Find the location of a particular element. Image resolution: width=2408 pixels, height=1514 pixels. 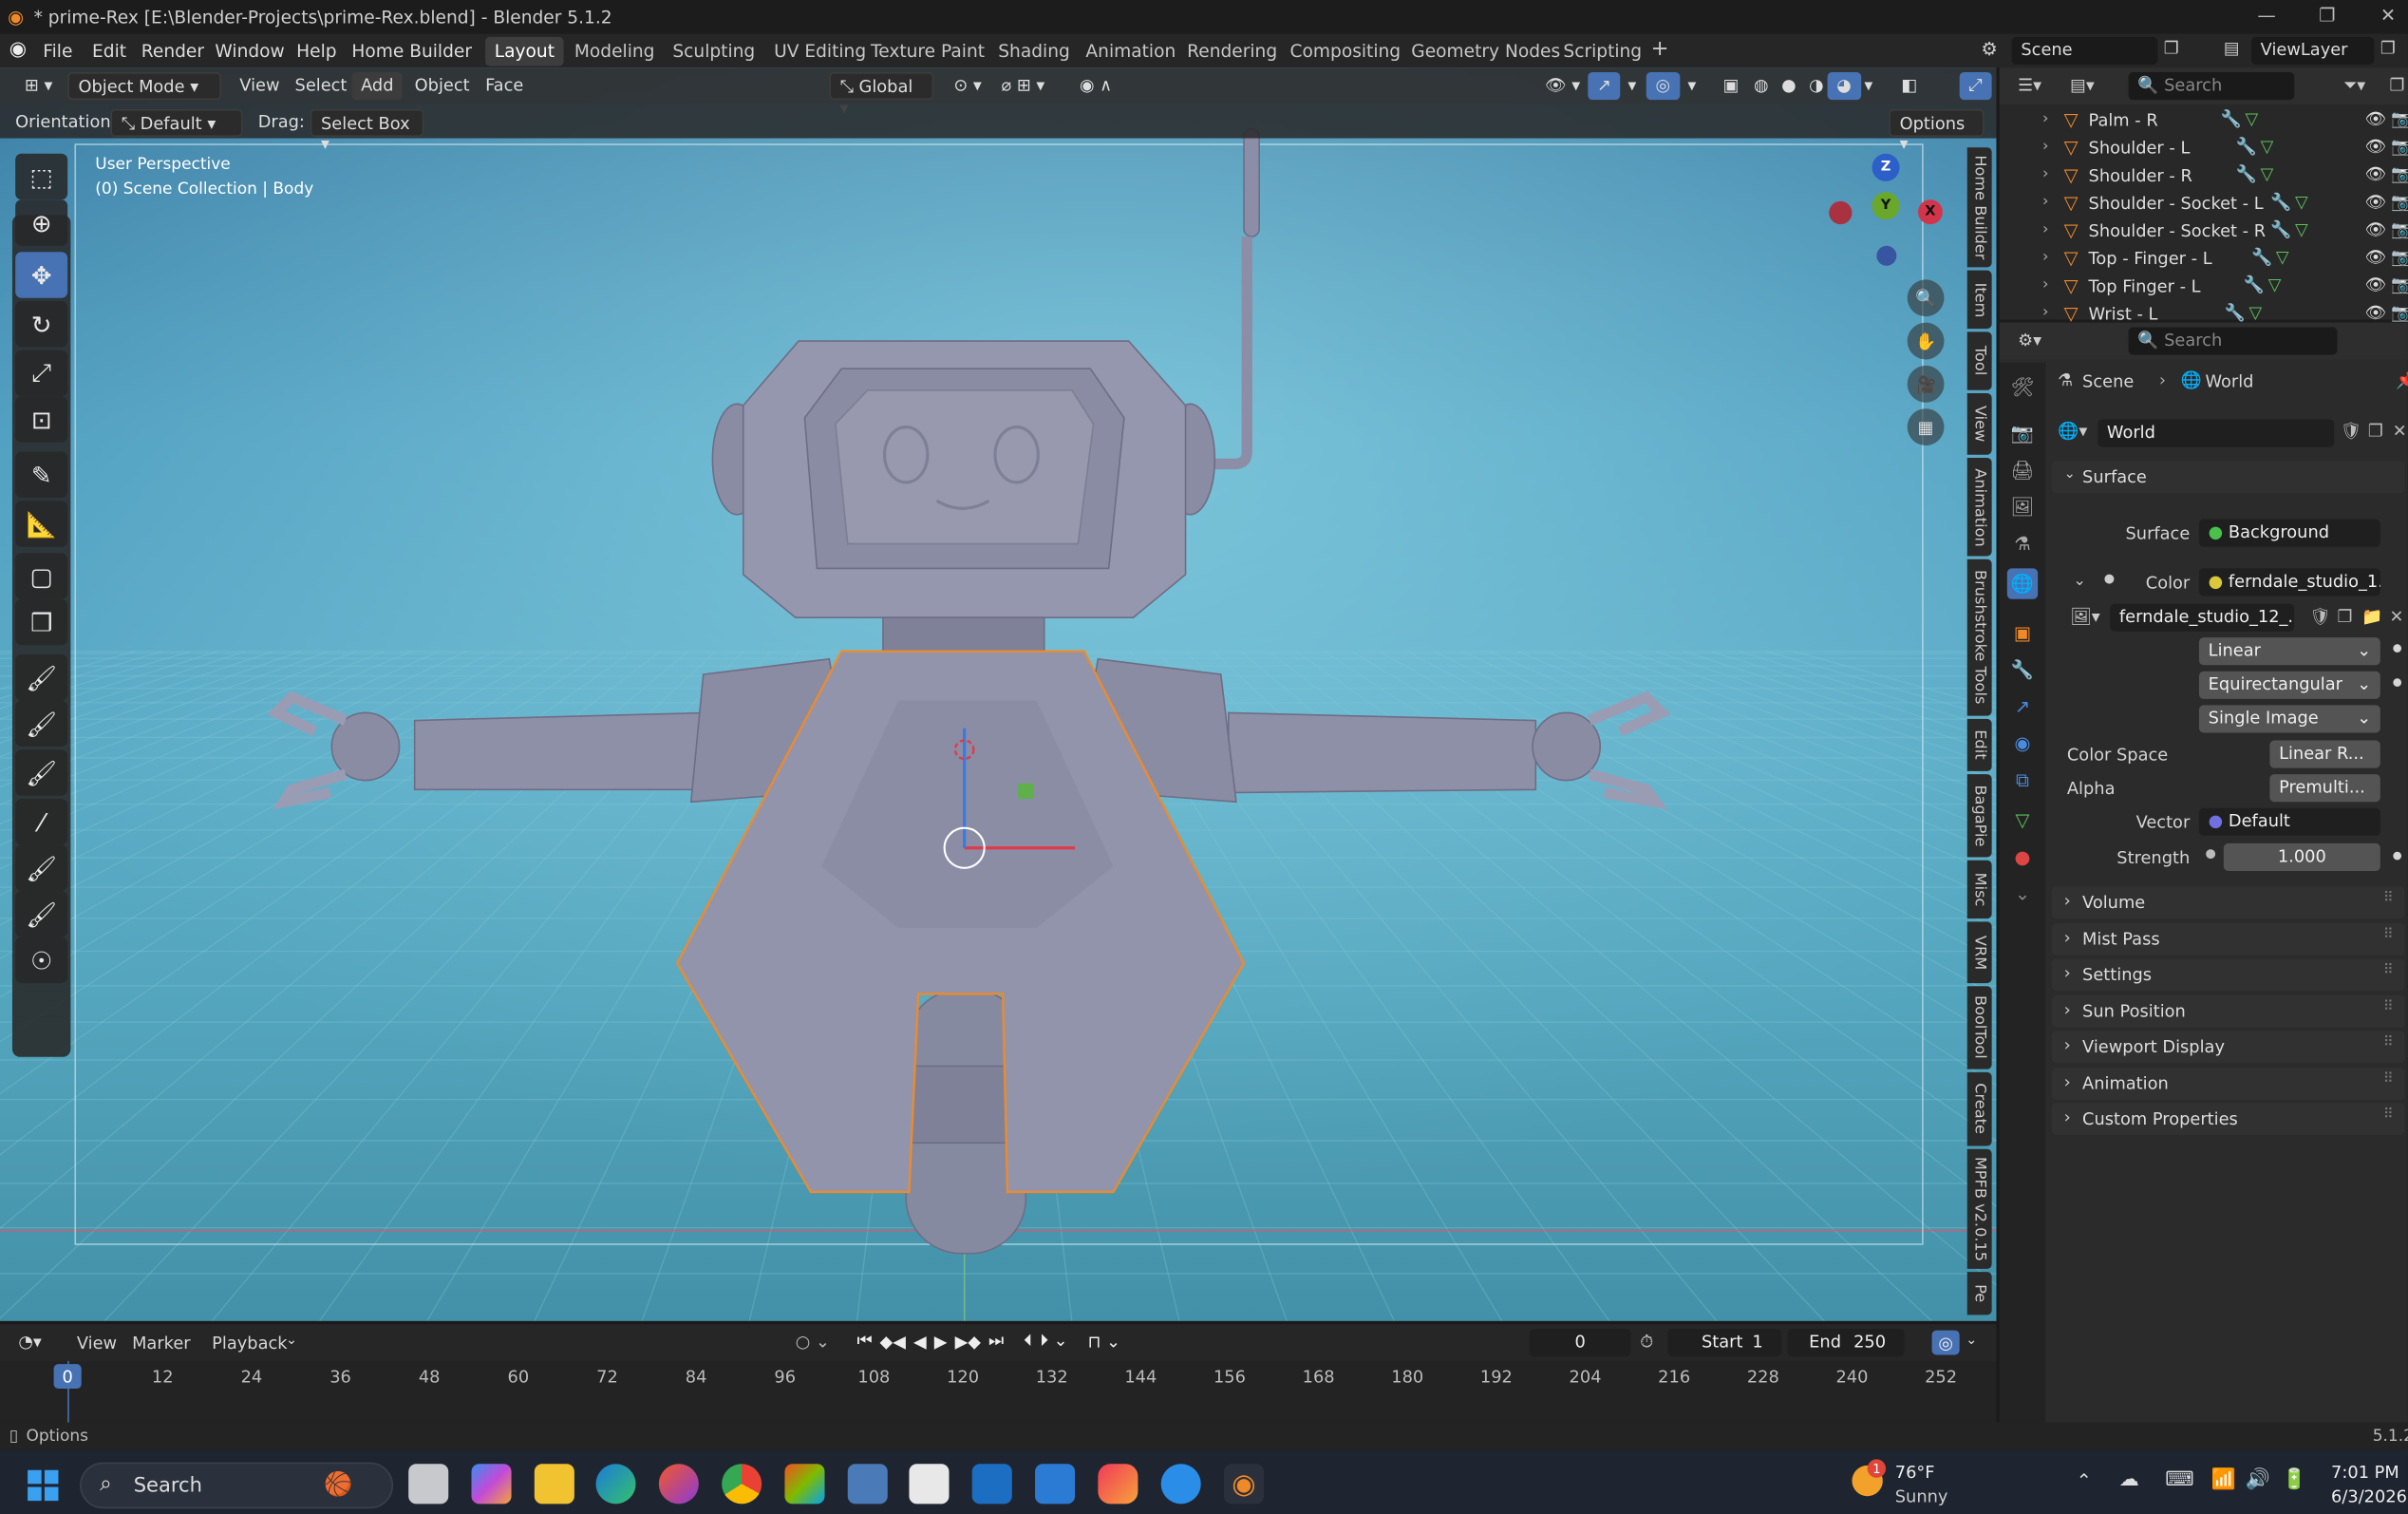

sidebar-tab-brushstroke-tools: Brushstroke Tools is located at coordinates (1979, 637).